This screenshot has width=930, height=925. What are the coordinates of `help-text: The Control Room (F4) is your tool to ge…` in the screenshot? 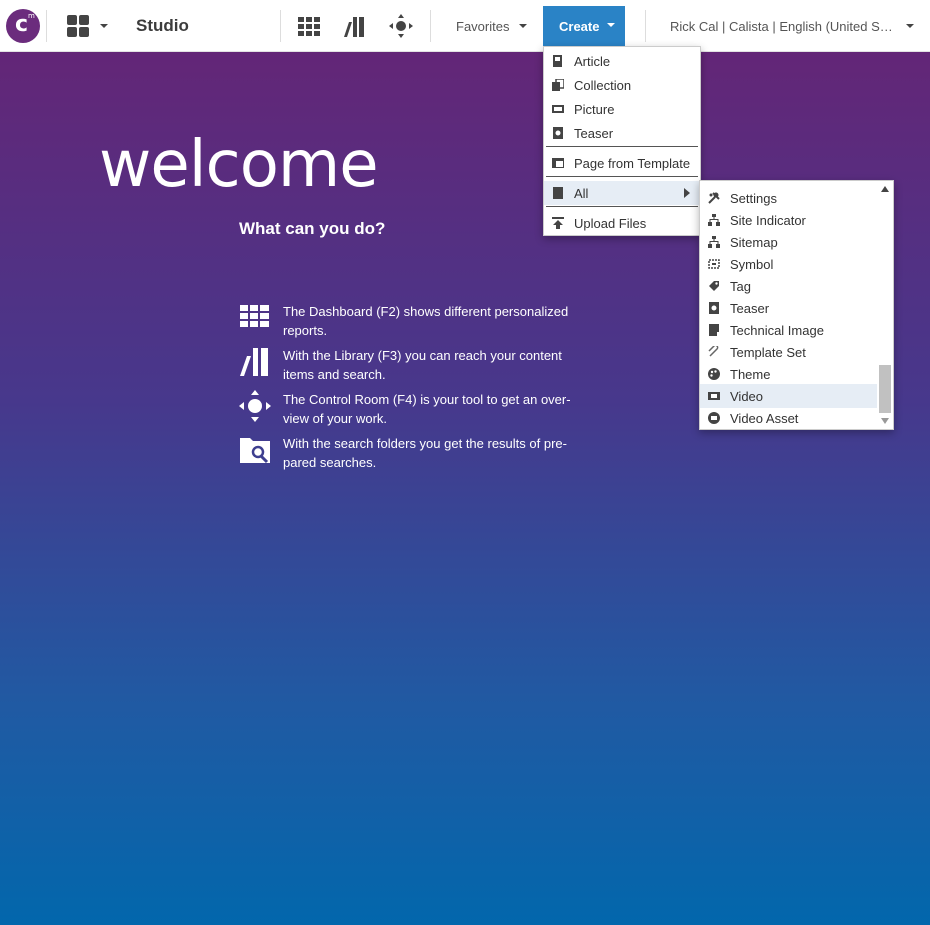 It's located at (427, 409).